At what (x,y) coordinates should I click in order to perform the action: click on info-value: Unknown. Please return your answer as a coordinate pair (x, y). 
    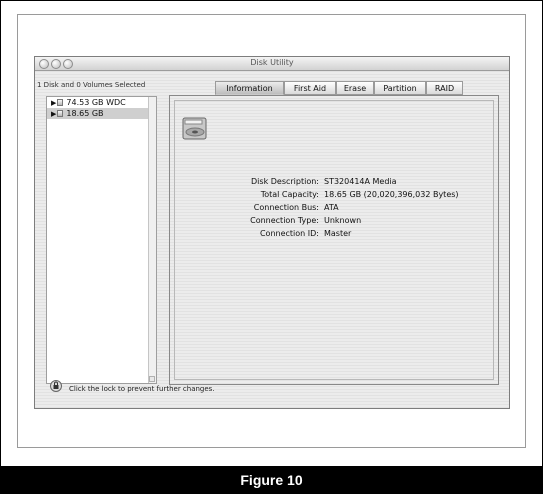
    Looking at the image, I should click on (343, 220).